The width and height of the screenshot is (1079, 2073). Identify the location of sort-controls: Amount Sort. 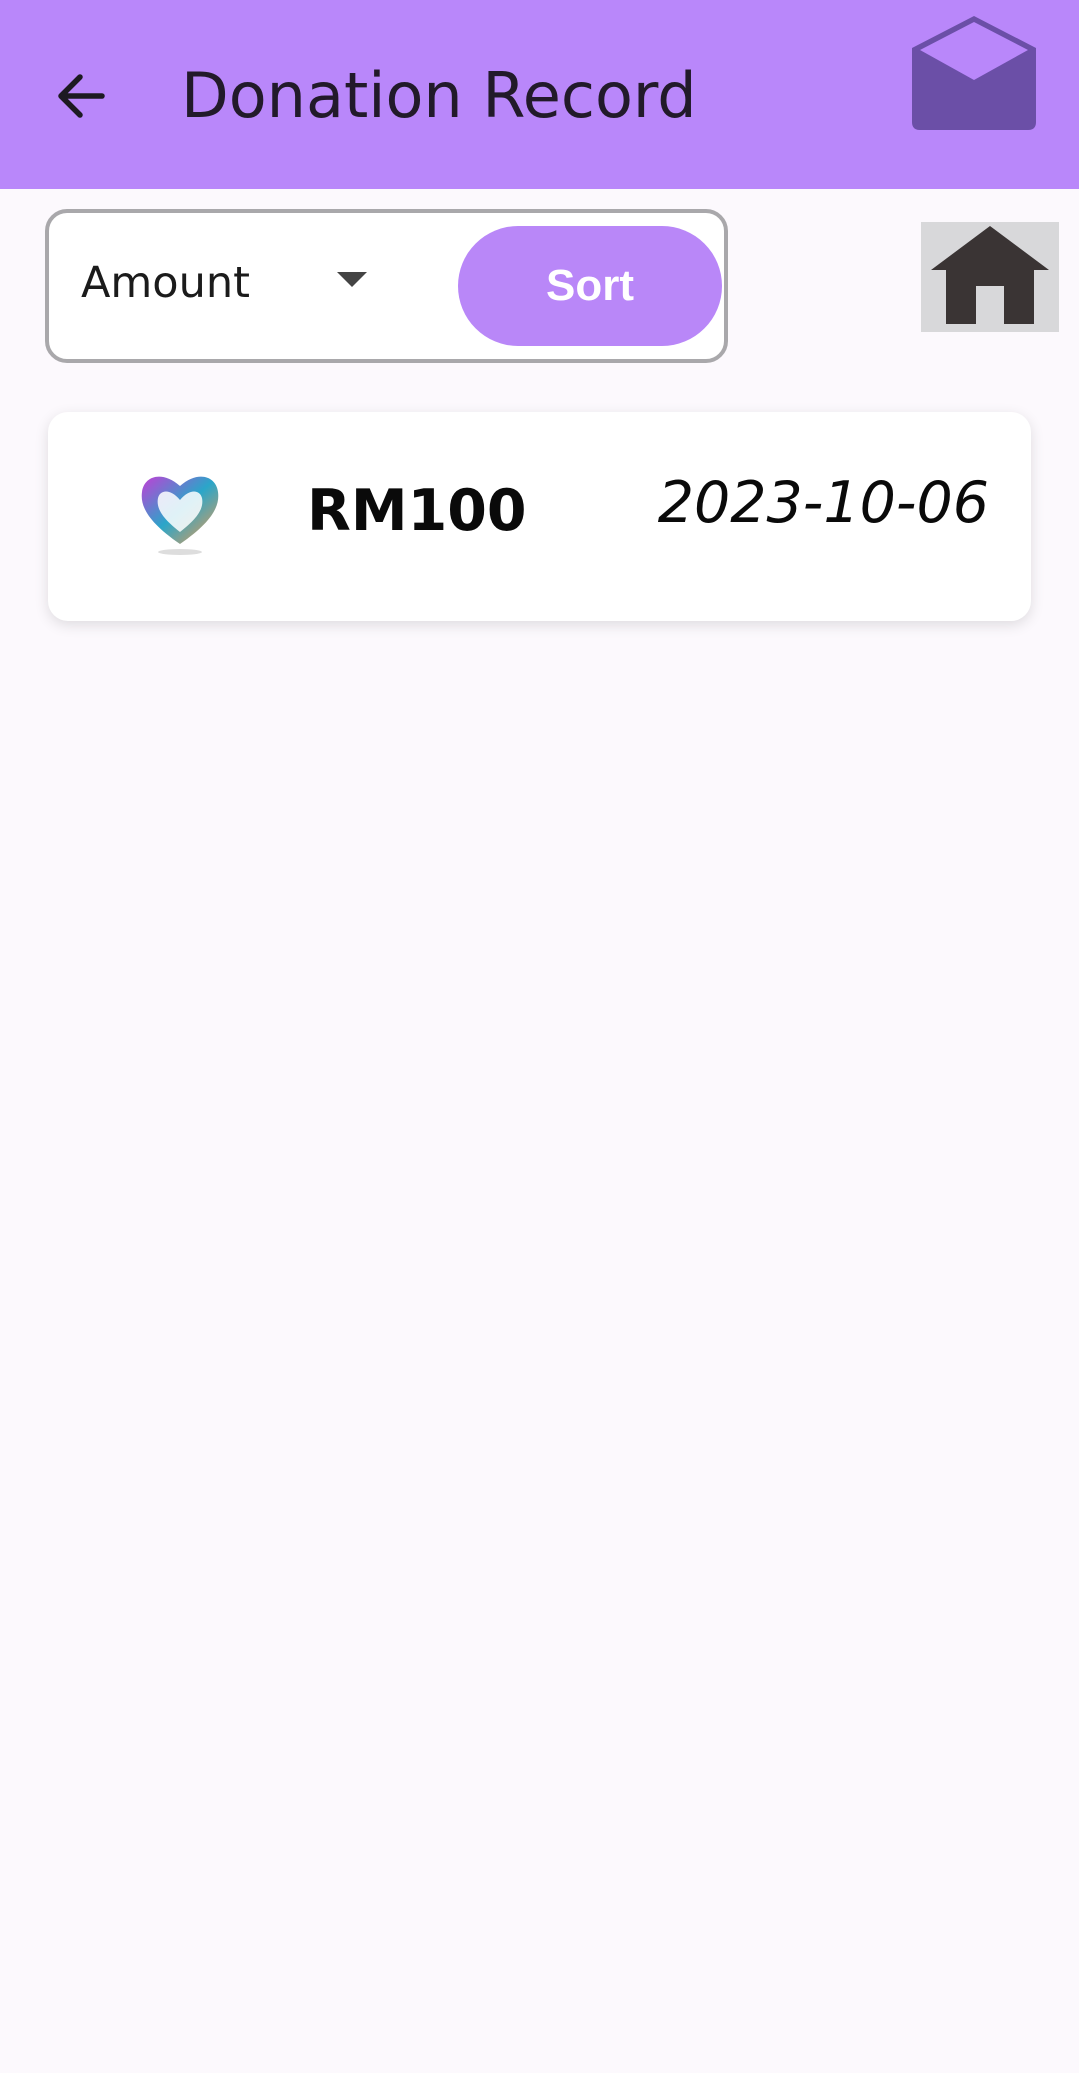
(386, 286).